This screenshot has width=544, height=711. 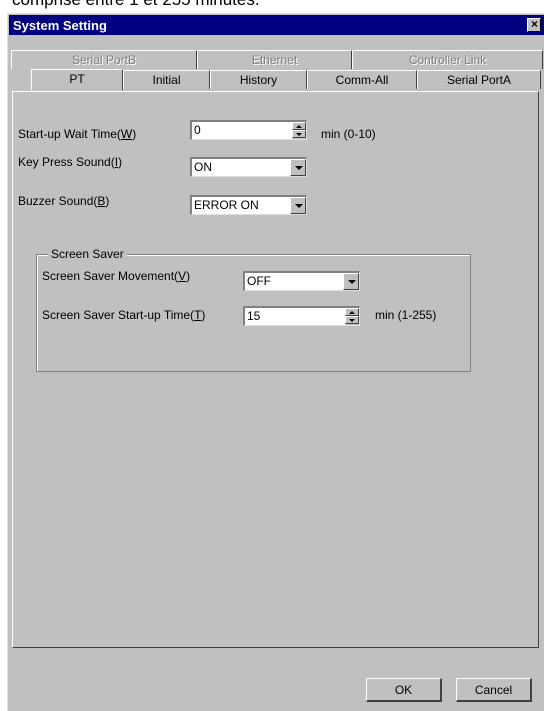 What do you see at coordinates (197, 130) in the screenshot?
I see `startup-wait-value: 0` at bounding box center [197, 130].